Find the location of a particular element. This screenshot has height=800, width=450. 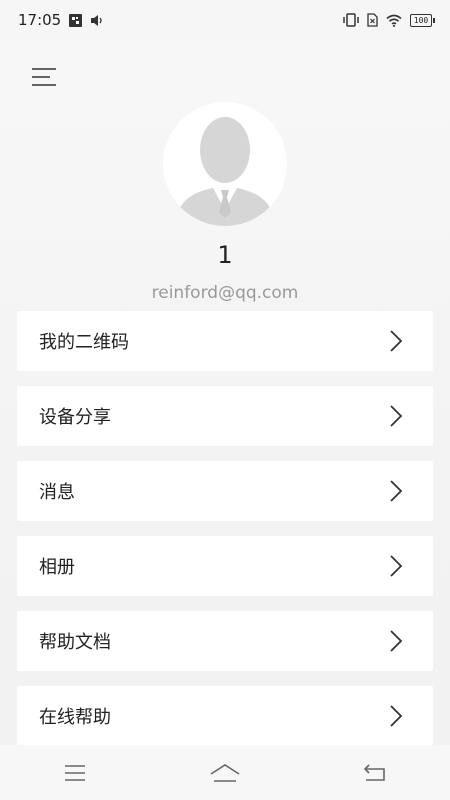

status-left: 17:05 is located at coordinates (61, 20).